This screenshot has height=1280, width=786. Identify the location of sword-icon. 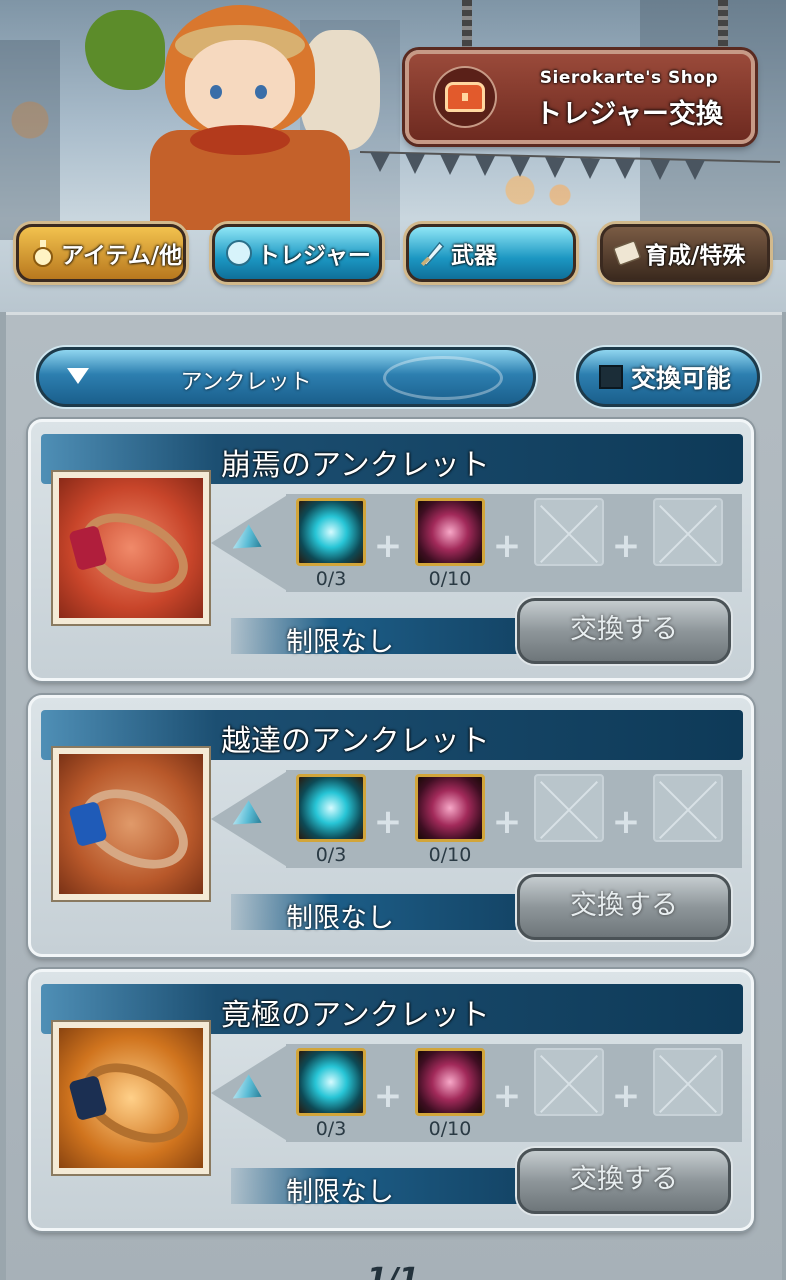
(433, 253).